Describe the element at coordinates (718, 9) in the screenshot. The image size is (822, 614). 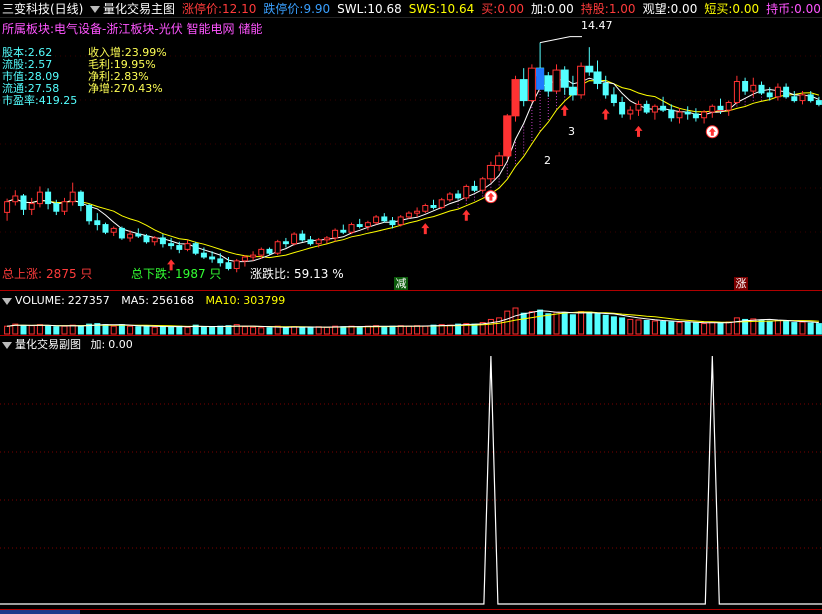
I see `header-field-label: 短买:` at that location.